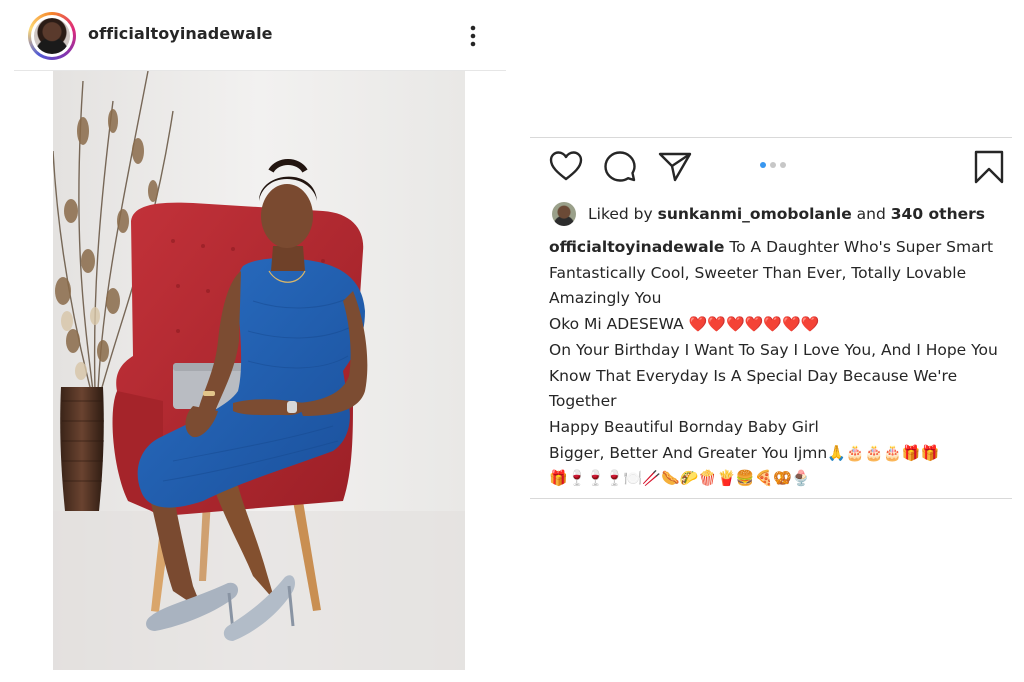 This screenshot has width=1024, height=682. I want to click on caption-emojis: 🎁🍷🍷🍷🍽️🥢🌭🌮🍿🍟🍔🍕🥨🍨, so click(680, 478).